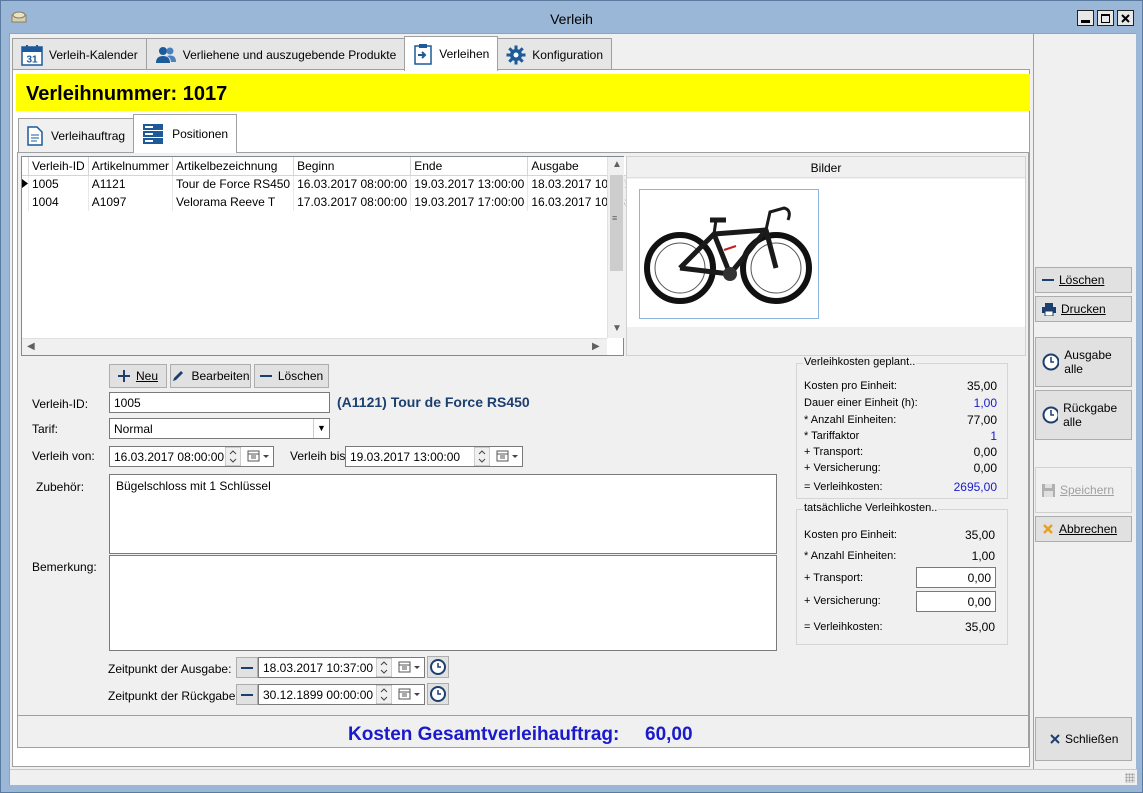 This screenshot has height=793, width=1143. Describe the element at coordinates (314, 346) in the screenshot. I see `horizontal-scrollbar: ◀ ▶` at that location.